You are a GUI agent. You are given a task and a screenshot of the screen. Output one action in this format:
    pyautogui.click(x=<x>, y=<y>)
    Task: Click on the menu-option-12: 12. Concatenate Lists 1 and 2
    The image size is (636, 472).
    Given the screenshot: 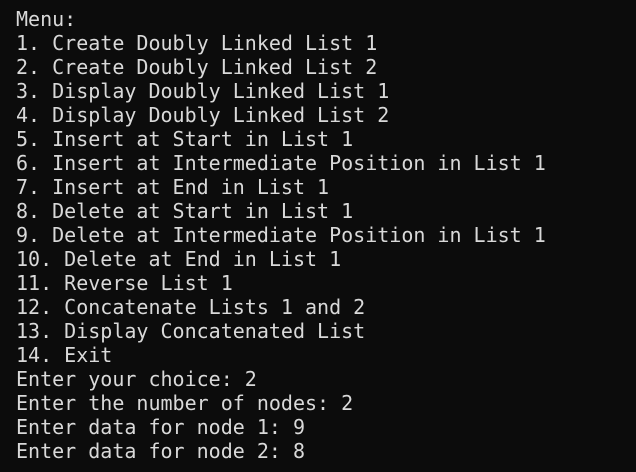 What is the action you would take?
    pyautogui.click(x=191, y=307)
    